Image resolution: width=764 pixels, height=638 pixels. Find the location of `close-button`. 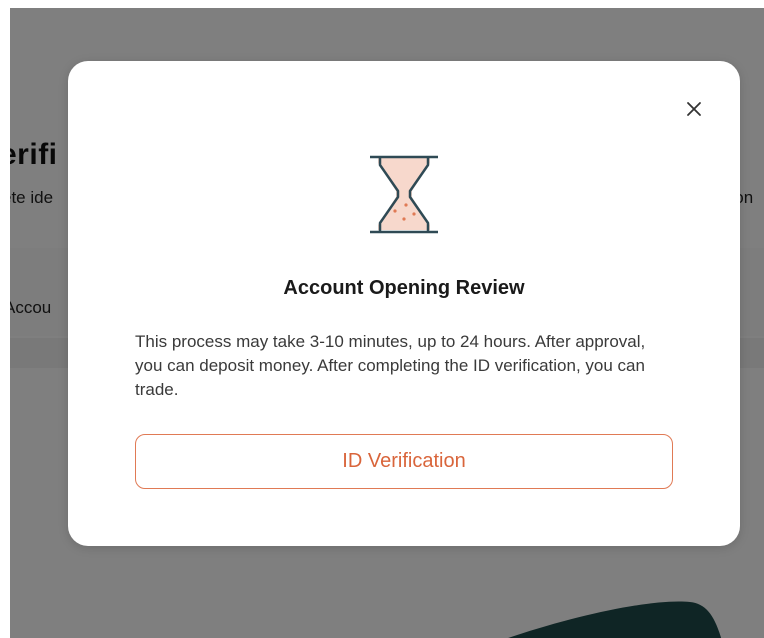

close-button is located at coordinates (694, 109).